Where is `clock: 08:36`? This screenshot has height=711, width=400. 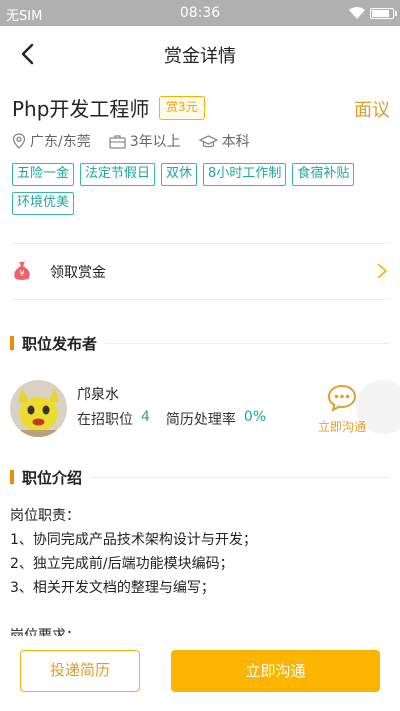 clock: 08:36 is located at coordinates (200, 13).